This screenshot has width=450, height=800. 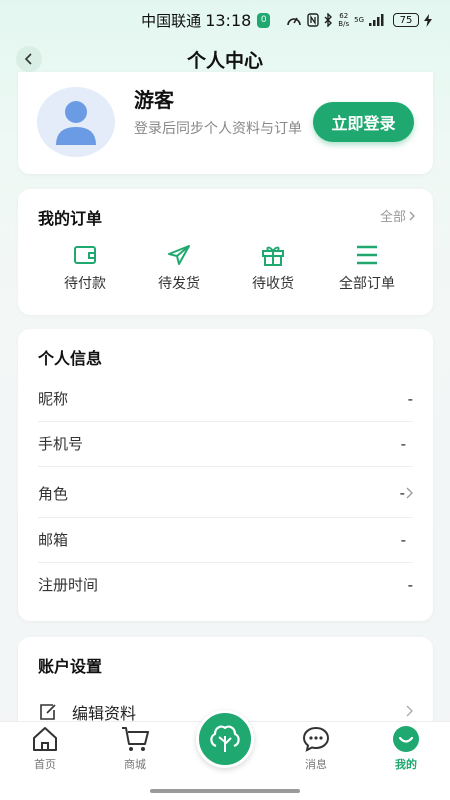 I want to click on home-icon, so click(x=45, y=739).